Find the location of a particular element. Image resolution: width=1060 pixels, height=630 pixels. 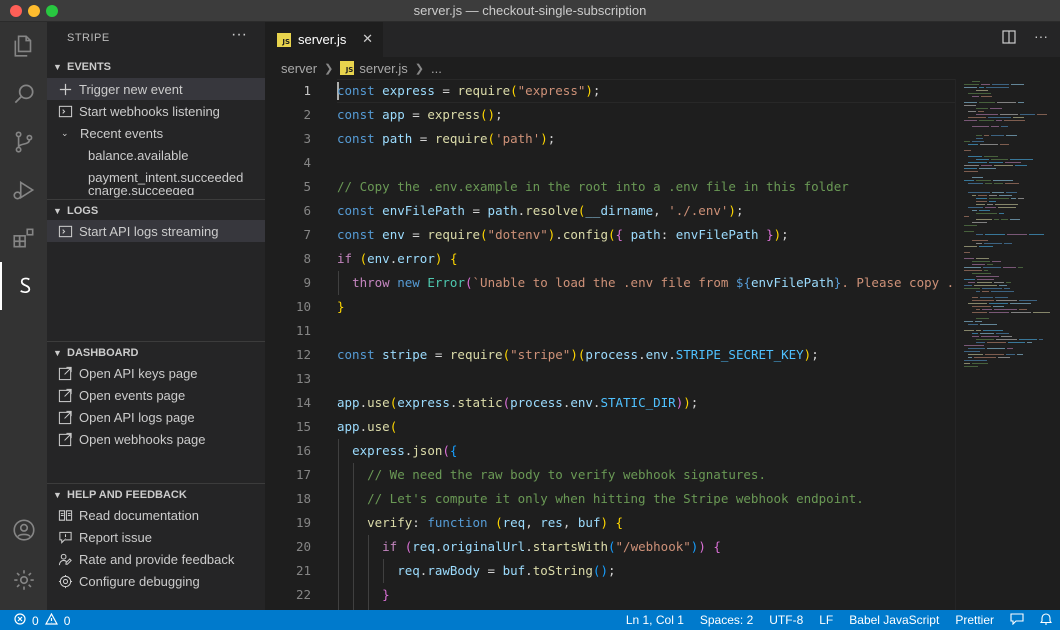

code-line: const path = require('path'); is located at coordinates (446, 139).